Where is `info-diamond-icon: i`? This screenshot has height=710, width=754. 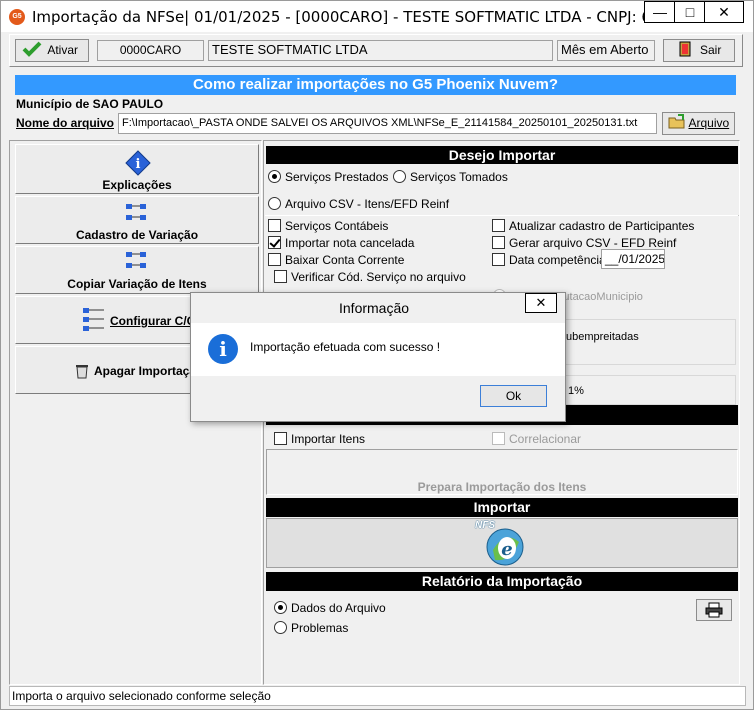
info-diamond-icon: i is located at coordinates (138, 163).